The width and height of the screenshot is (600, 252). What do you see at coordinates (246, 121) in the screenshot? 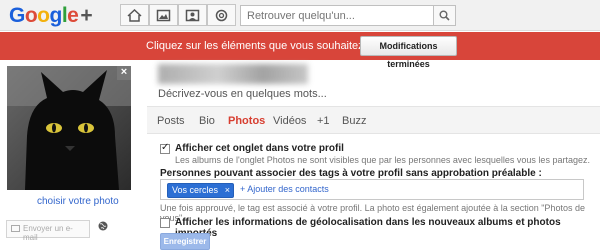
I see `tab-photos: Photos` at bounding box center [246, 121].